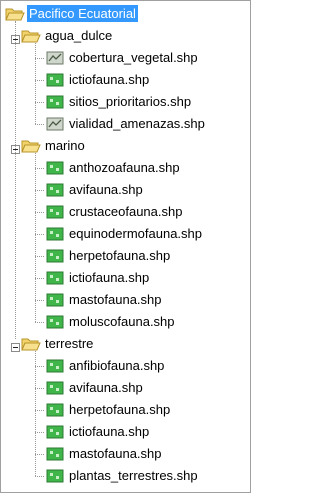  I want to click on tree-folder-marino: marino, so click(125, 146).